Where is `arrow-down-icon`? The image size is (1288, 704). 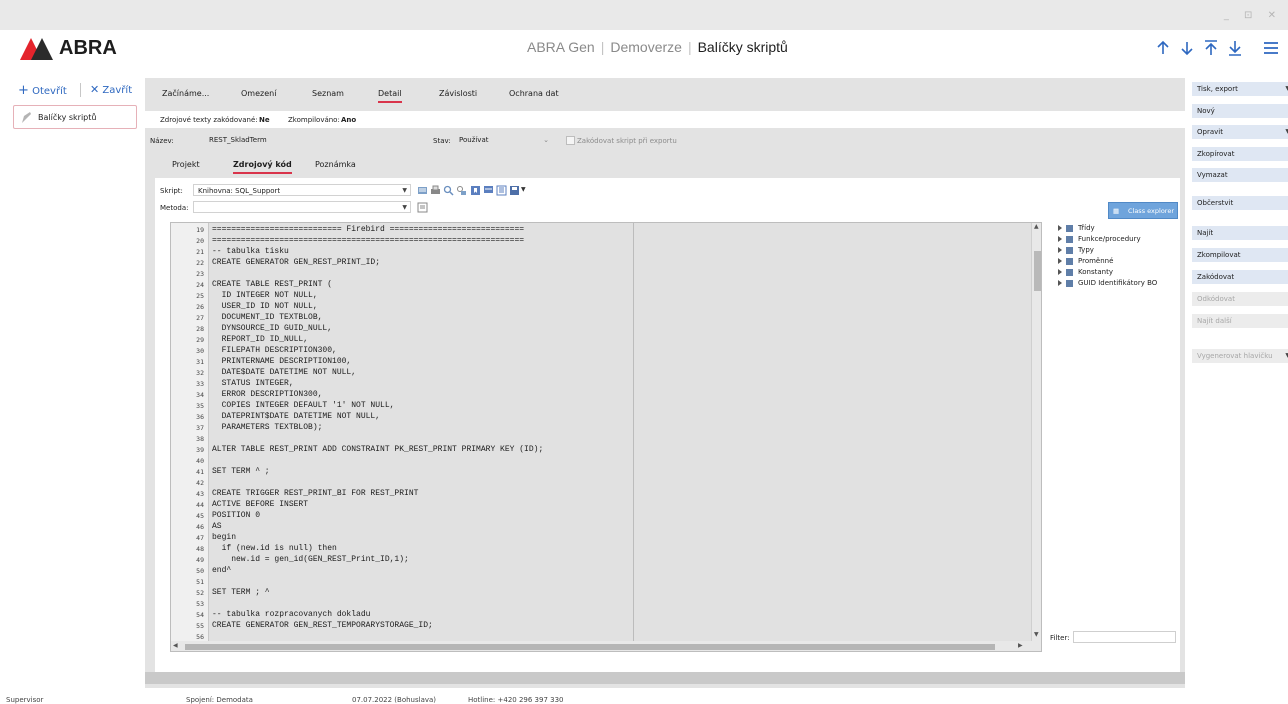 arrow-down-icon is located at coordinates (1187, 48).